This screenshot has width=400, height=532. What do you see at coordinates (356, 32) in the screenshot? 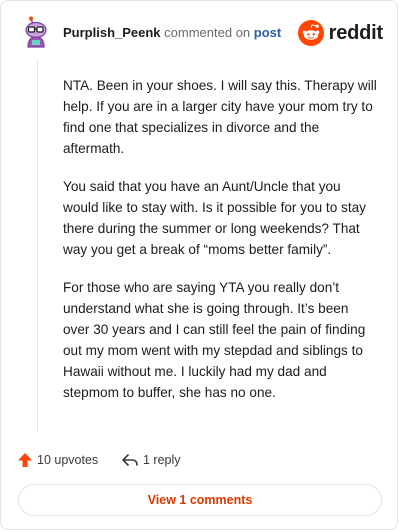
I see `reddit-wordmark: reddit` at bounding box center [356, 32].